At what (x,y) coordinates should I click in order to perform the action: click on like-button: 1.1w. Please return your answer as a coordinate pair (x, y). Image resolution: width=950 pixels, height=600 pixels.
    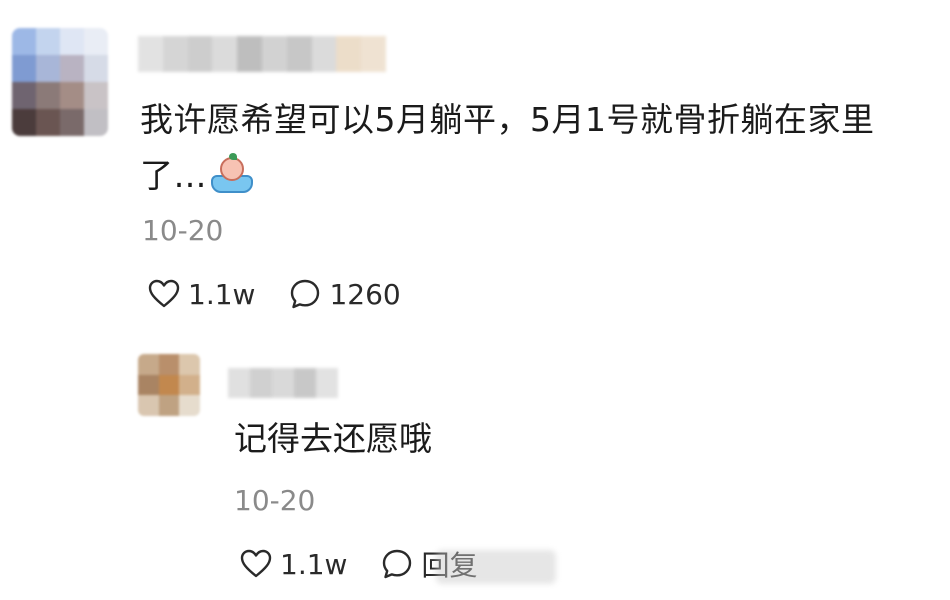
    Looking at the image, I should click on (201, 294).